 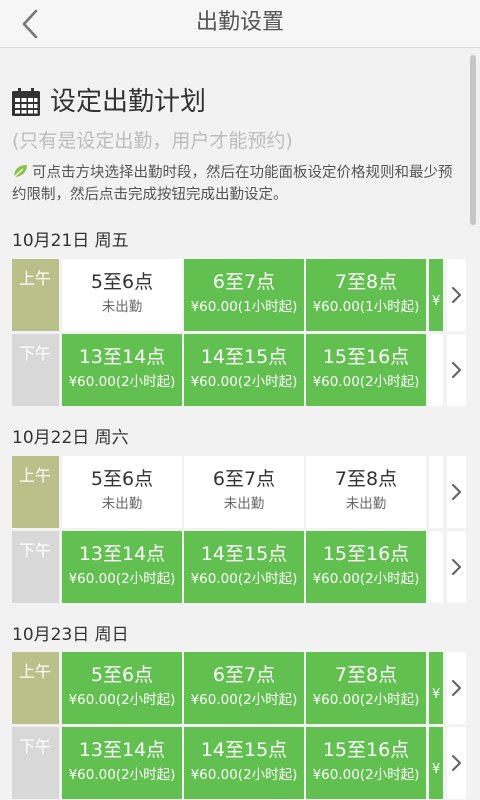 What do you see at coordinates (152, 141) in the screenshot?
I see `subtitle: (只有是设定出勤，用户才能预约)` at bounding box center [152, 141].